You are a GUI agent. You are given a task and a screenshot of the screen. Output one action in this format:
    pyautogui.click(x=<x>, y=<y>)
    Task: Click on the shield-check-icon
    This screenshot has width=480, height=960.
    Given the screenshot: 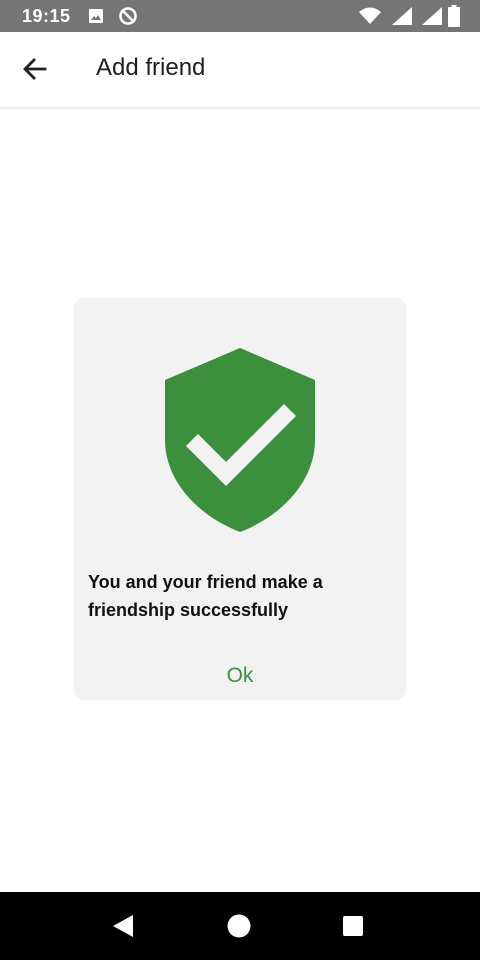 What is the action you would take?
    pyautogui.click(x=240, y=440)
    